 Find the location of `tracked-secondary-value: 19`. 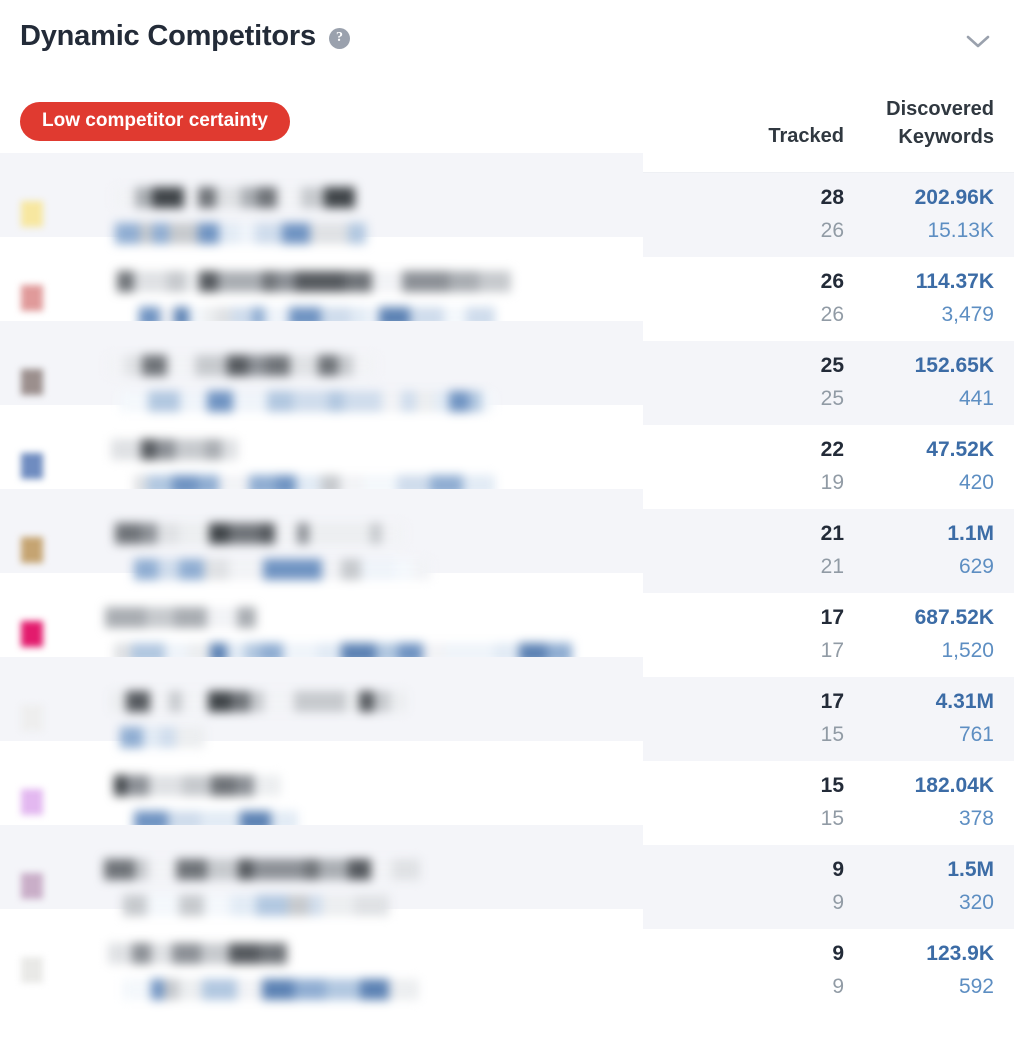

tracked-secondary-value: 19 is located at coordinates (832, 482).